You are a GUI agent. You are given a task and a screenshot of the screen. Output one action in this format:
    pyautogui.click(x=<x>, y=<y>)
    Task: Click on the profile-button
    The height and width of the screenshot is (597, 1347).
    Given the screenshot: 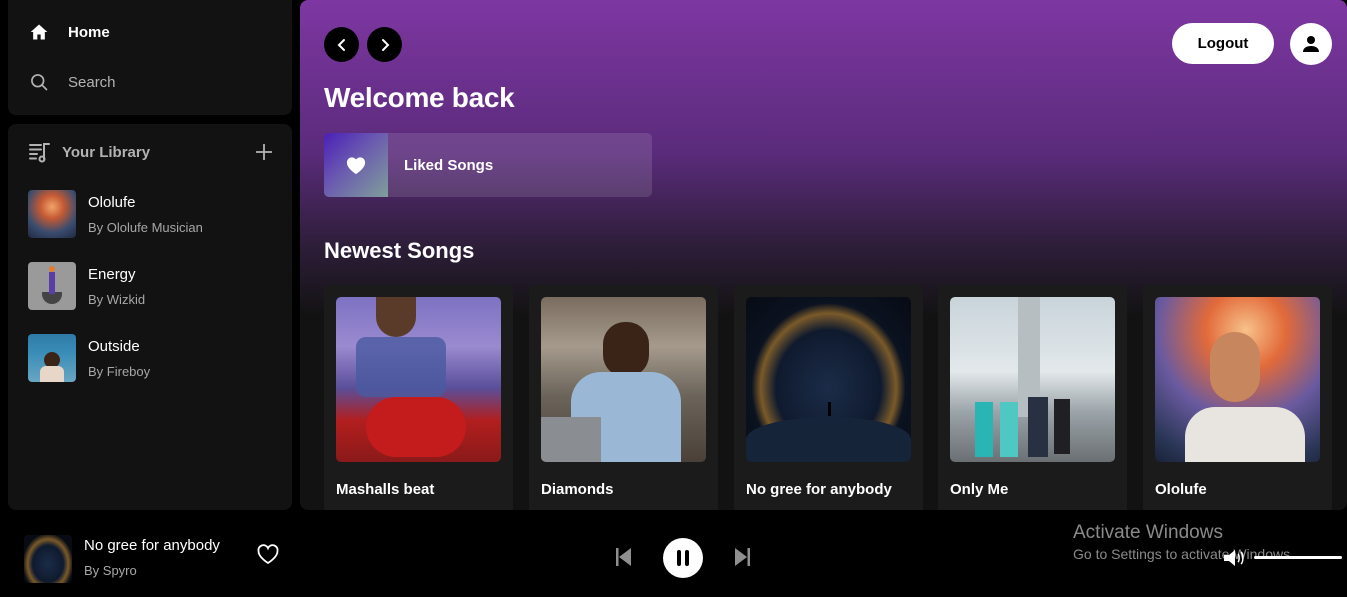 What is the action you would take?
    pyautogui.click(x=1311, y=44)
    